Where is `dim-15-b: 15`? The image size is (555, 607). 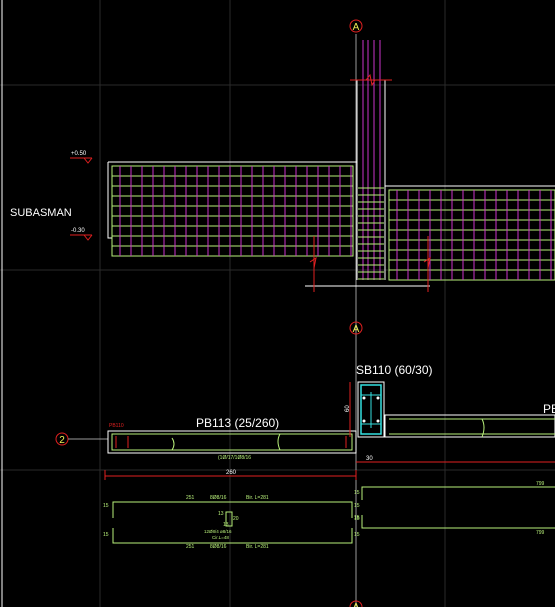 dim-15-b: 15 is located at coordinates (357, 506).